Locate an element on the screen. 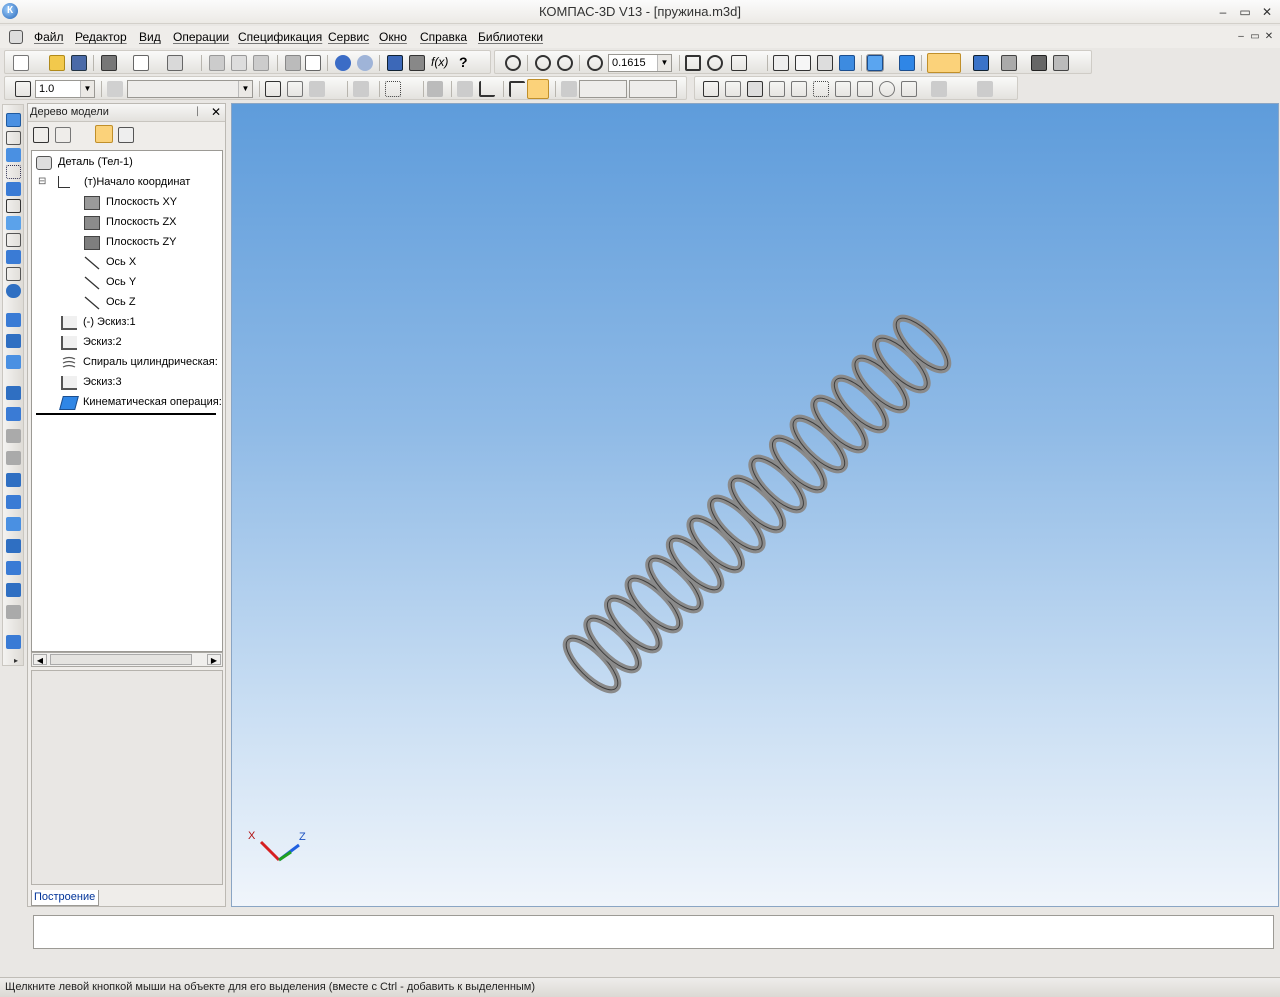 Image resolution: width=1280 pixels, height=997 pixels. manager-icon is located at coordinates (395, 63).